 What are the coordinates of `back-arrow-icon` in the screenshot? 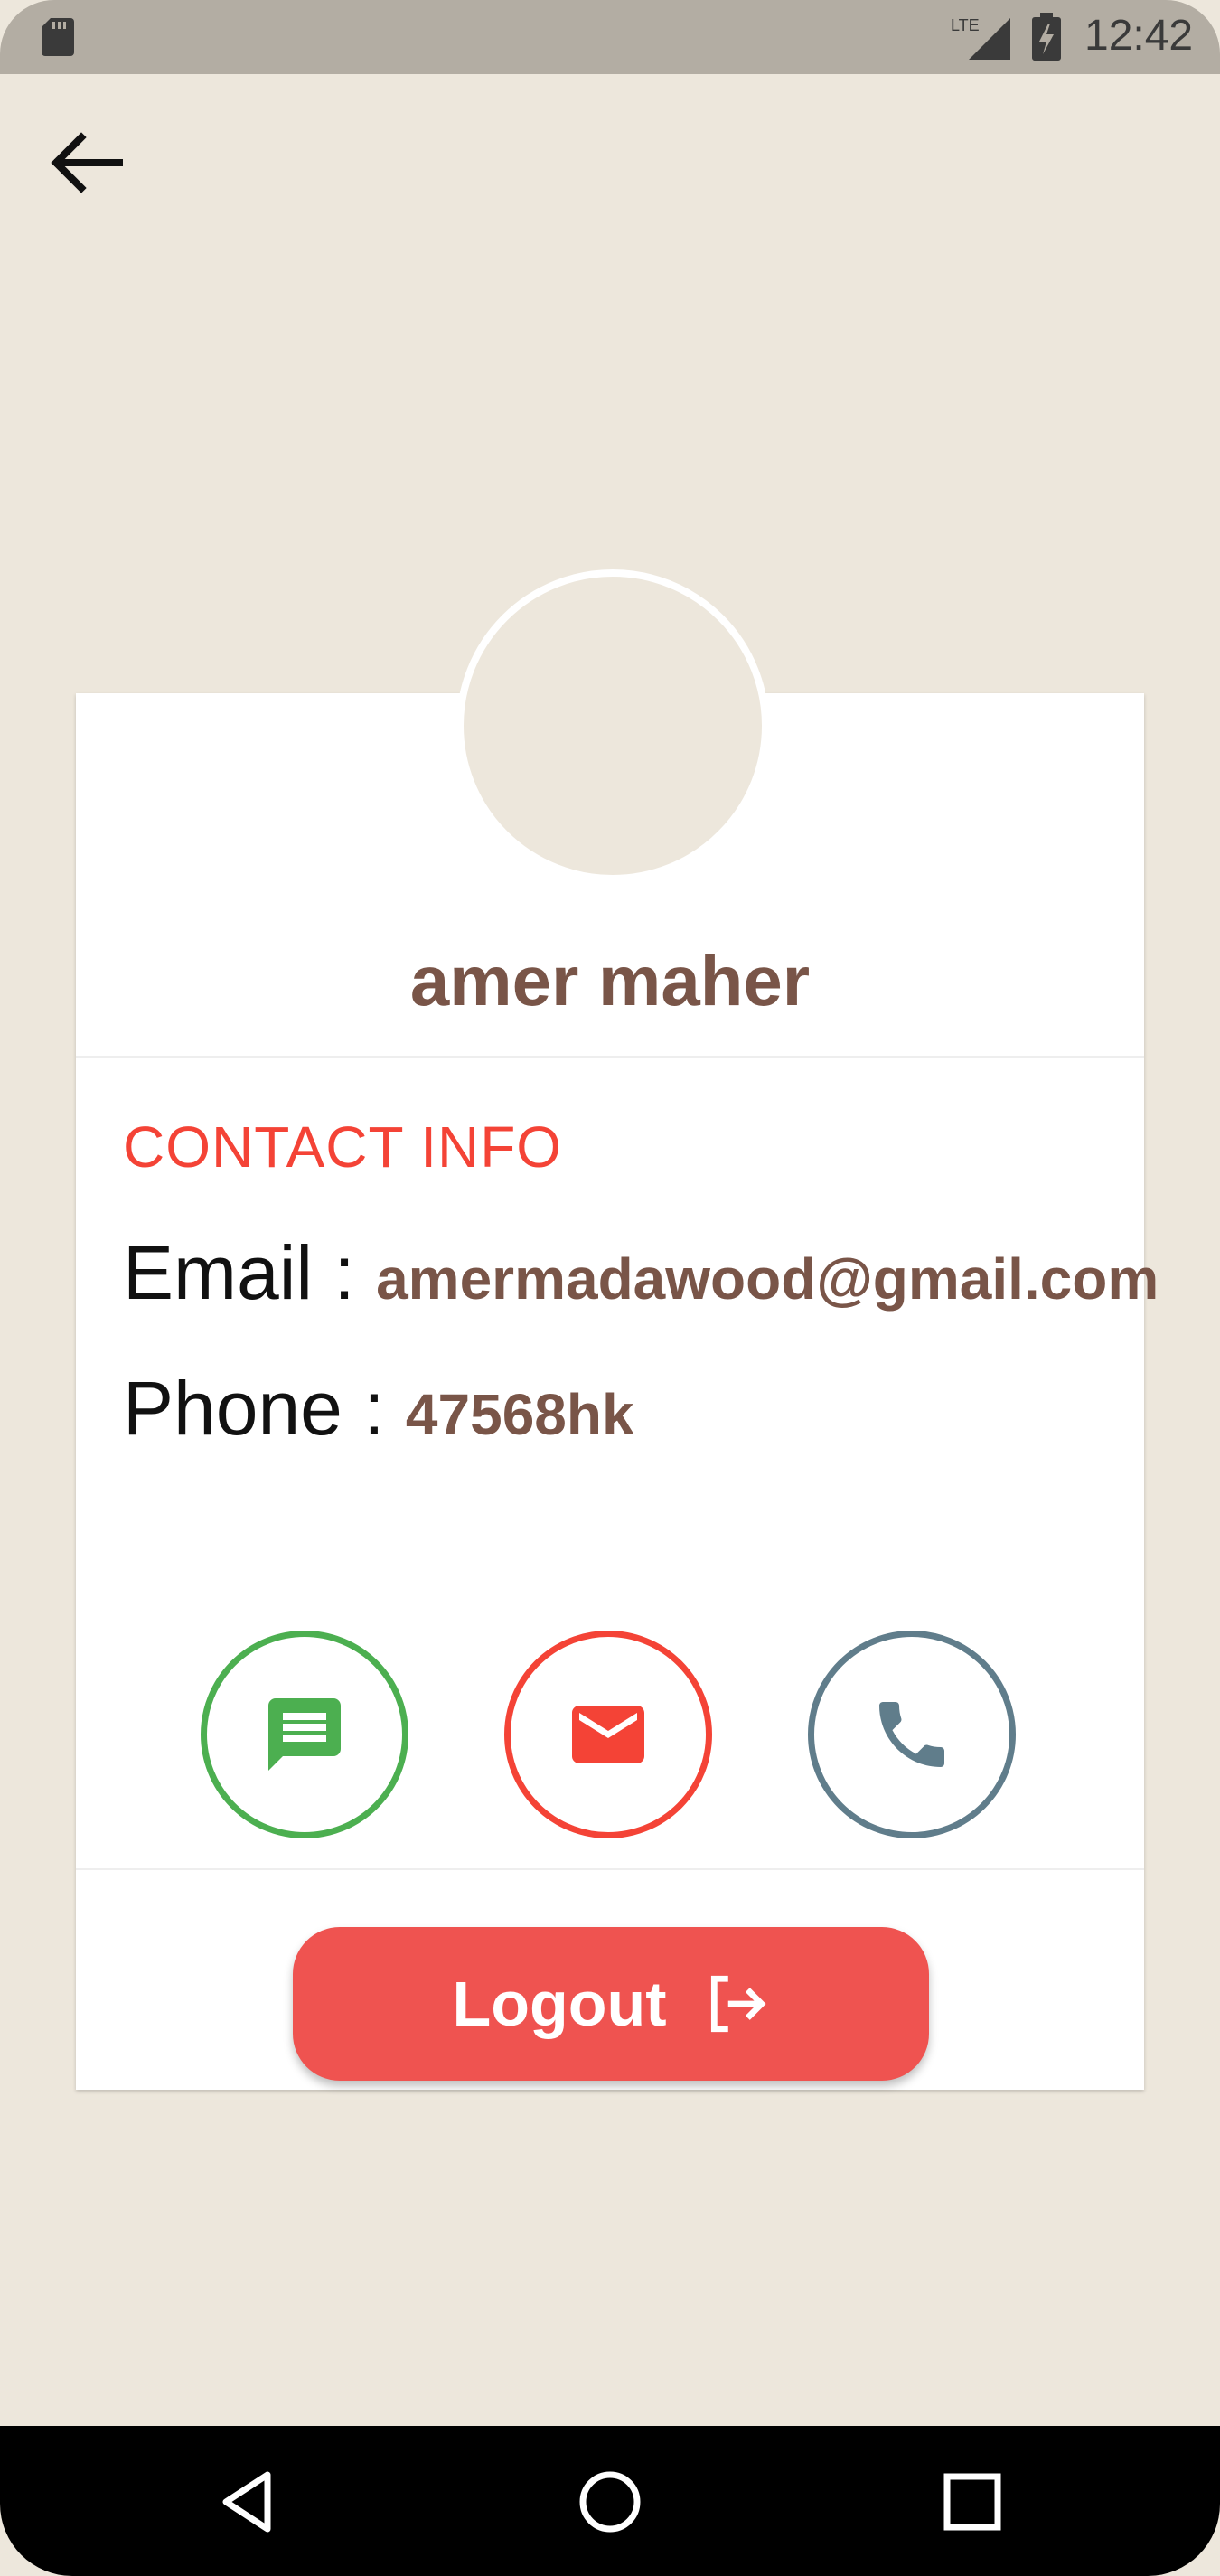 It's located at (87, 163).